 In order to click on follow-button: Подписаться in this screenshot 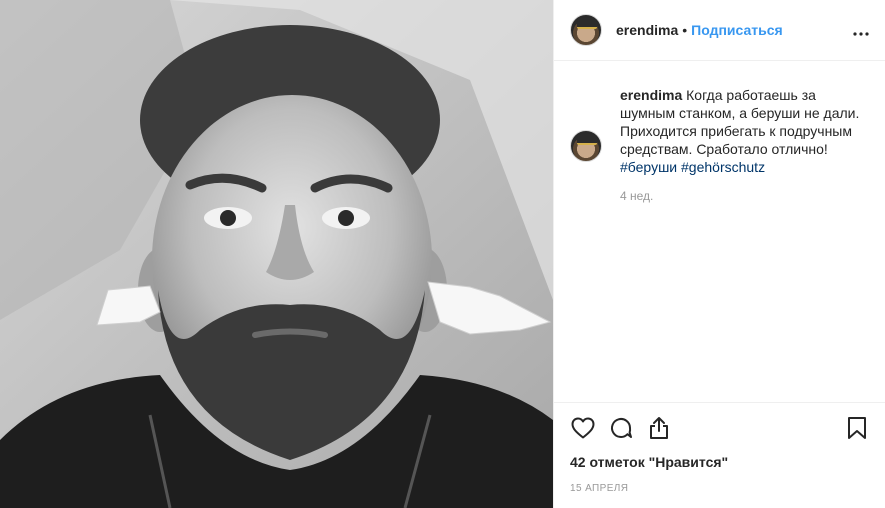, I will do `click(737, 30)`.